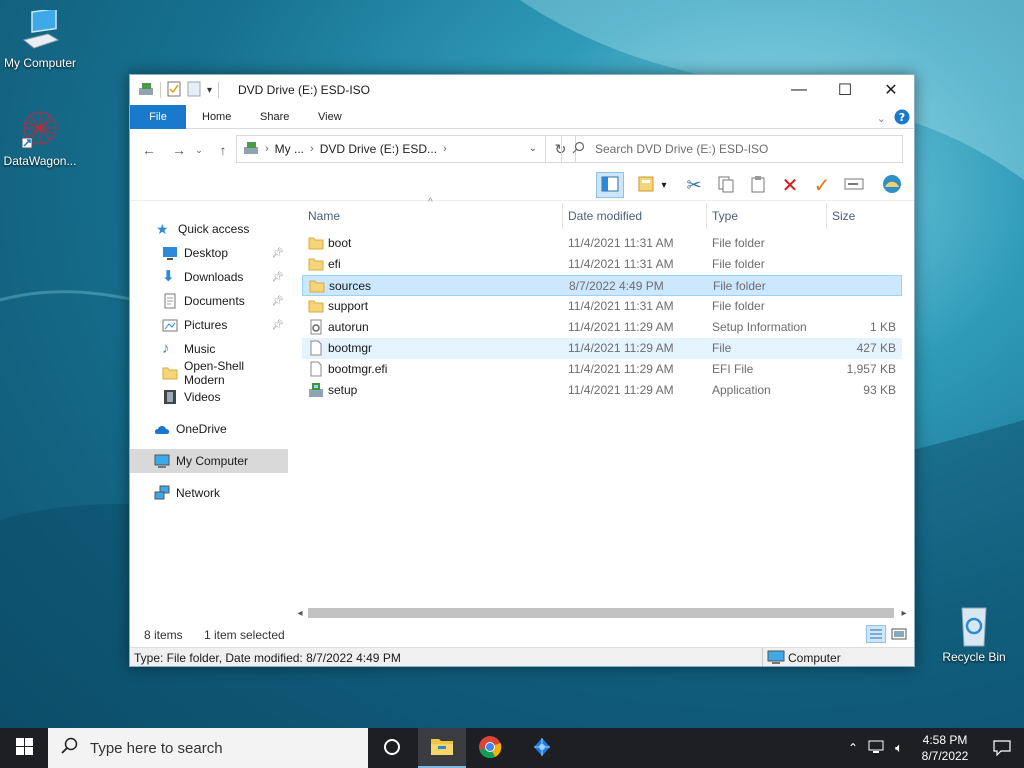 The width and height of the screenshot is (1024, 768). Describe the element at coordinates (209, 493) in the screenshot. I see `nav-network: Network` at that location.